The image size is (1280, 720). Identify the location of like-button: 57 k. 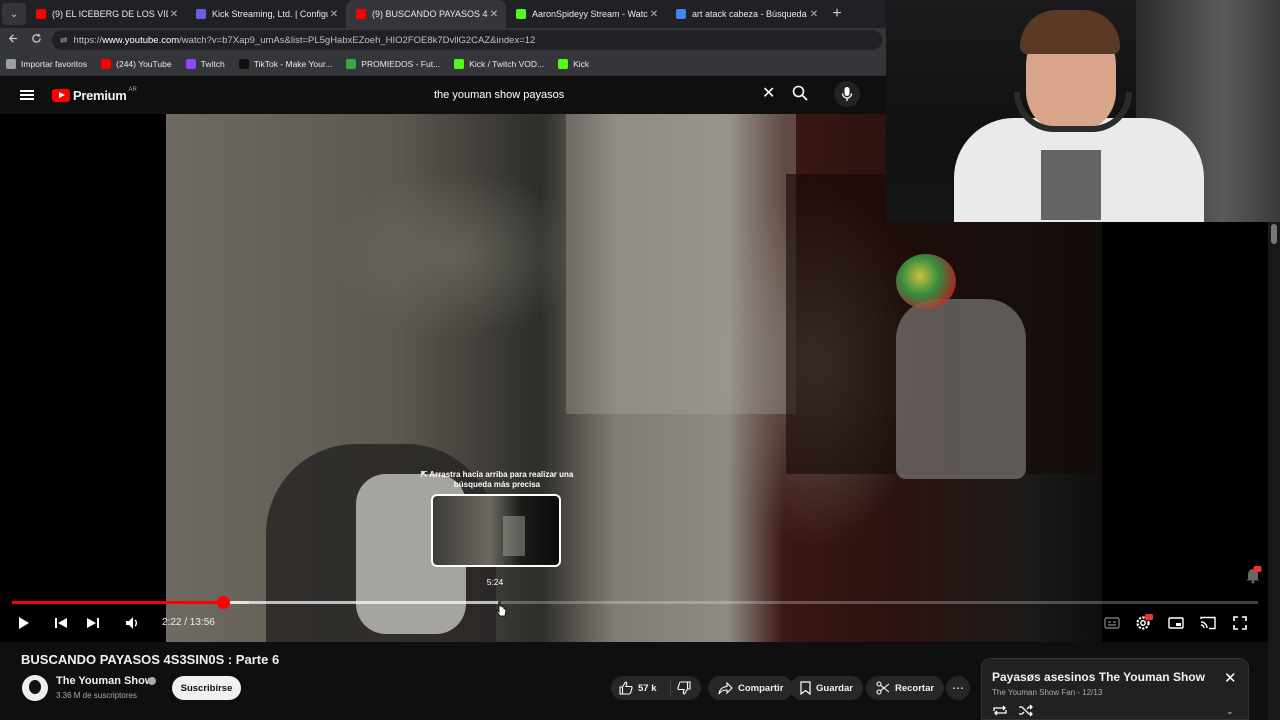
(641, 688).